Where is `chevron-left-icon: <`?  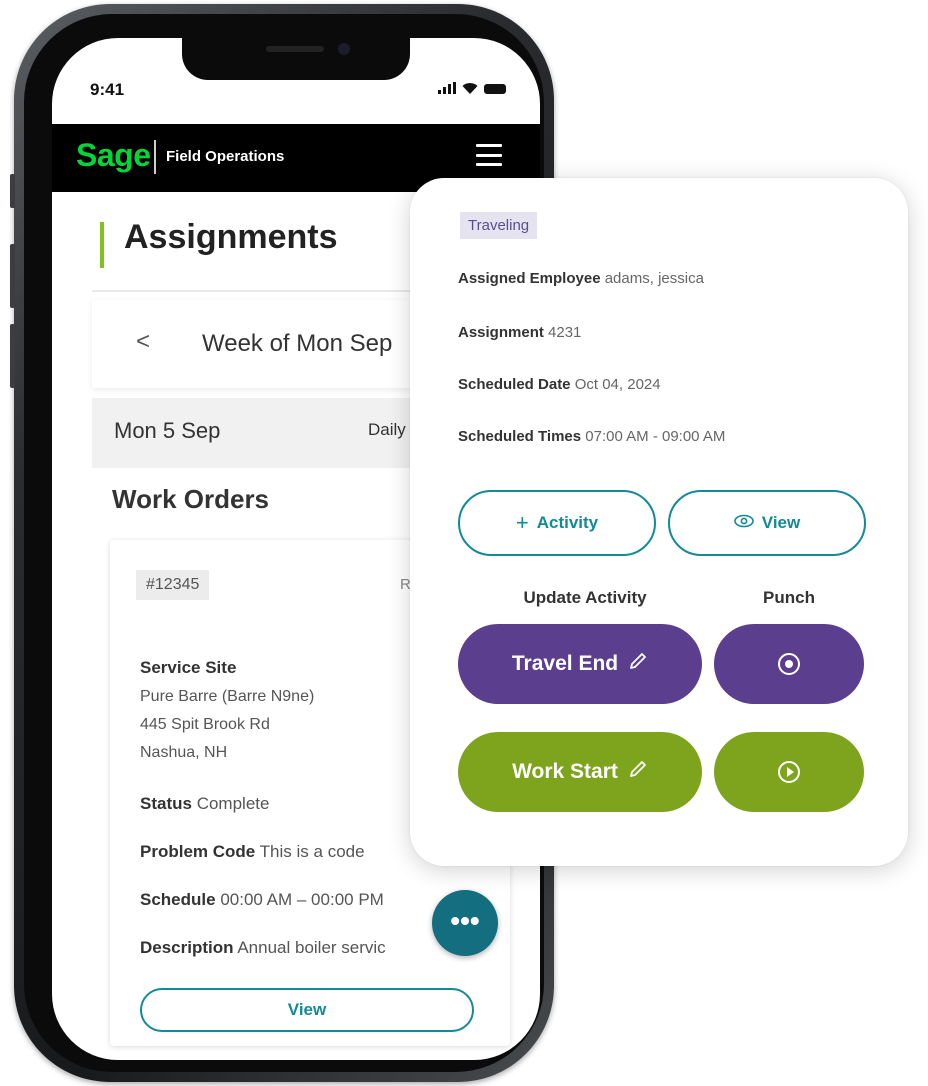 chevron-left-icon: < is located at coordinates (143, 342).